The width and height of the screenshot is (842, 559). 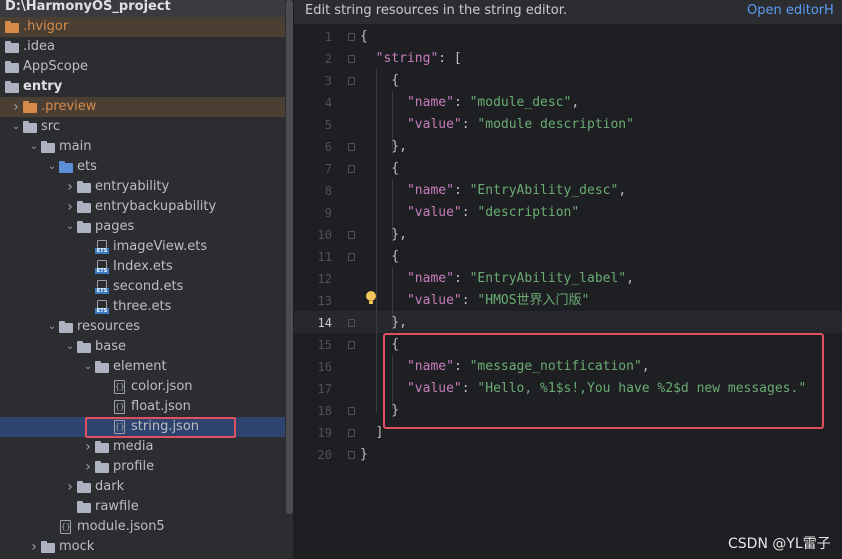 What do you see at coordinates (371, 298) in the screenshot?
I see `lightbulb-icon` at bounding box center [371, 298].